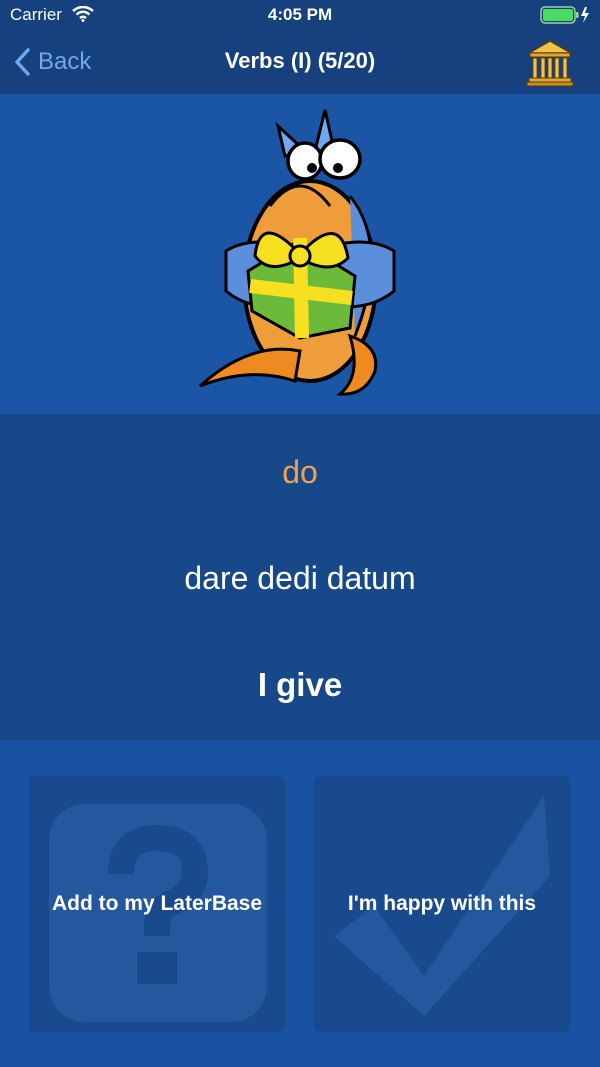 The width and height of the screenshot is (600, 1067). I want to click on happy-with-this-button: I'm happy with this, so click(442, 904).